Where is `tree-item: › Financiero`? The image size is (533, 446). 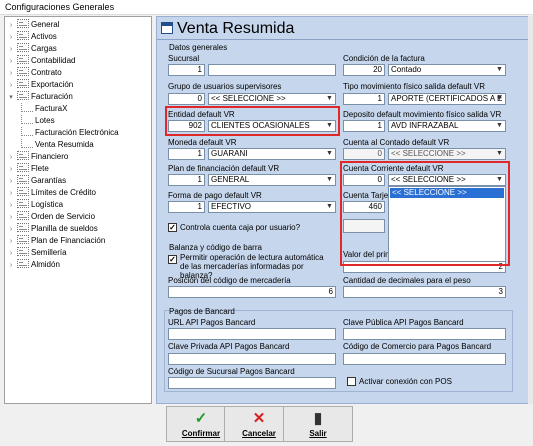 tree-item: › Financiero is located at coordinates (37, 157).